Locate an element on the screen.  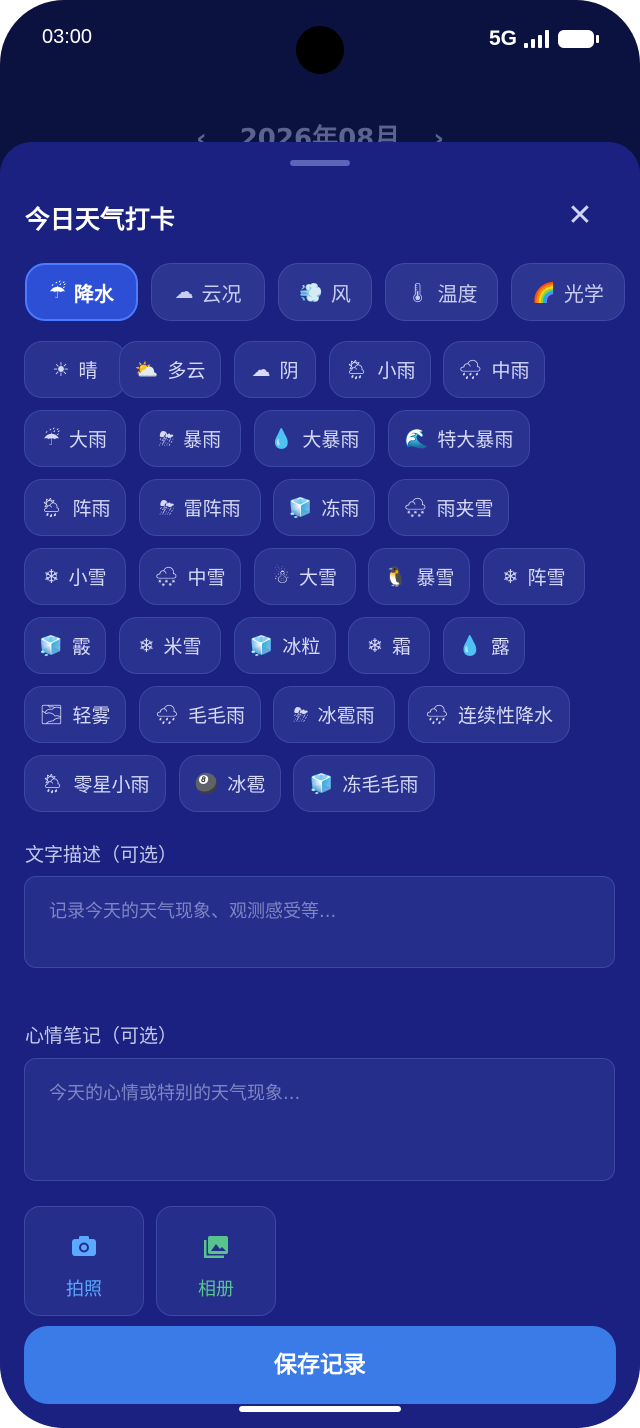
weather-chip-thunder-shower: ⛈ 雷阵雨 is located at coordinates (200, 507).